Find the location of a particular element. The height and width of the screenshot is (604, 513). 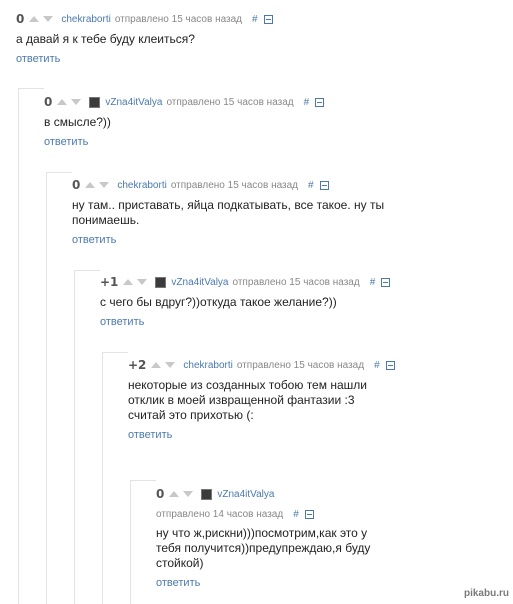

watermark: pikabu.ru is located at coordinates (486, 593).